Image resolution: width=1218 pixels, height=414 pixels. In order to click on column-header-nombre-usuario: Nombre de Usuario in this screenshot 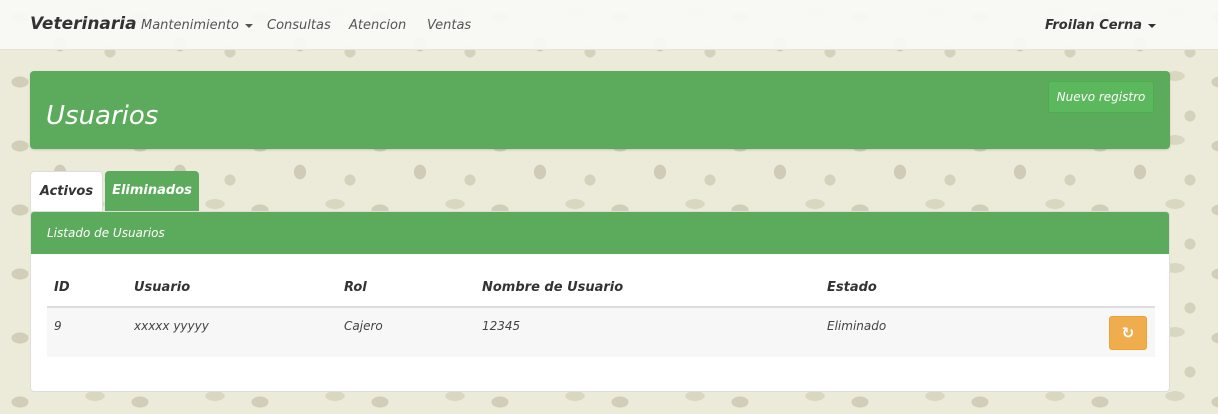, I will do `click(553, 287)`.